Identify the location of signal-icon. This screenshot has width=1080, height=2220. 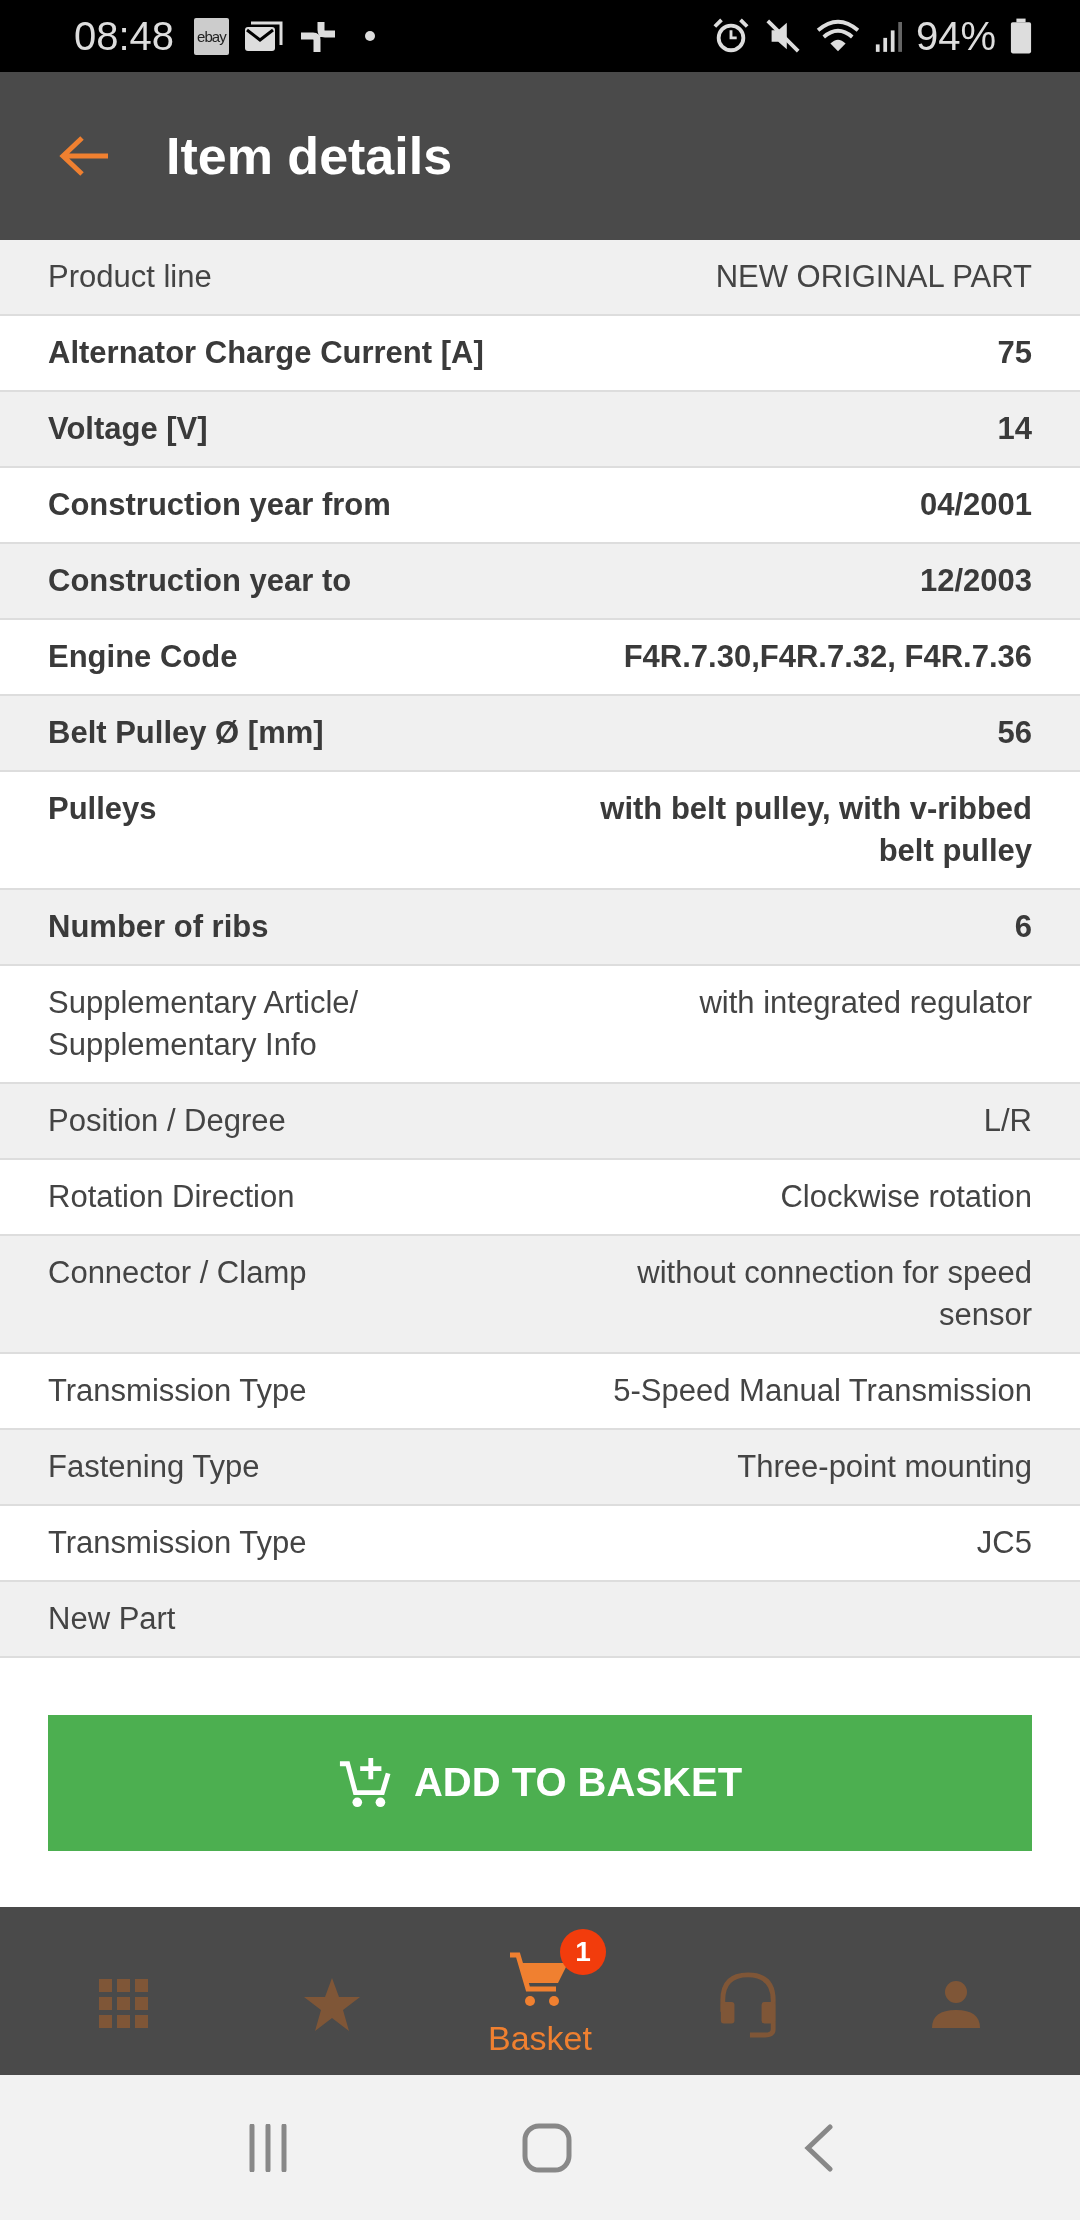
(887, 36).